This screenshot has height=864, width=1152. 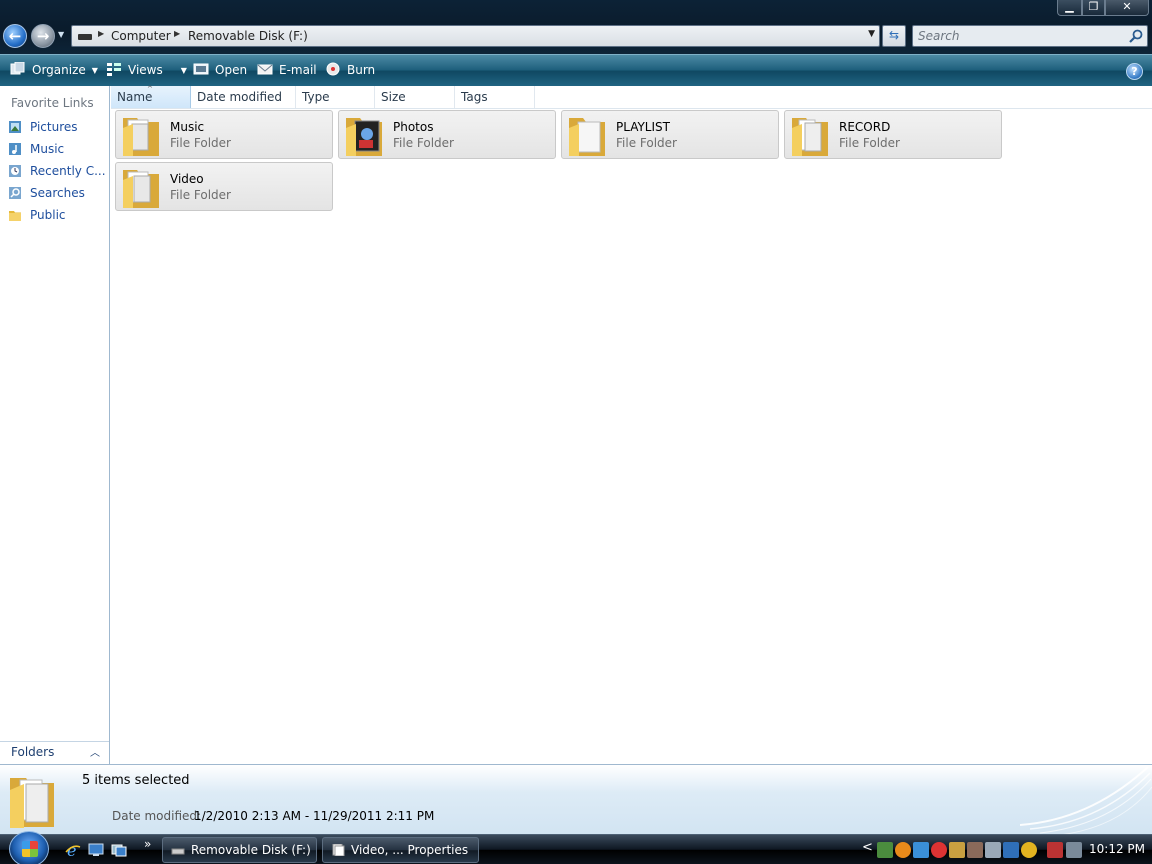 I want to click on folder-name: Photos, so click(x=413, y=127).